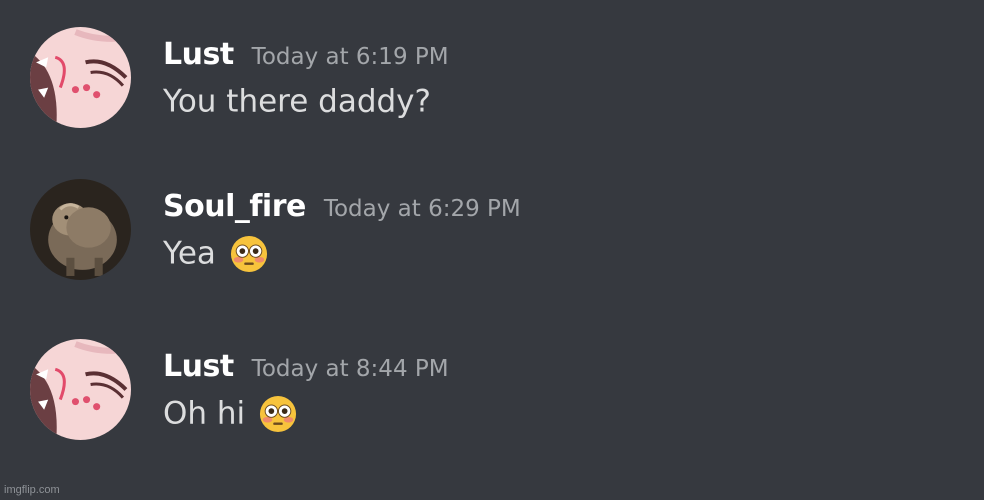 The height and width of the screenshot is (500, 984). I want to click on message-text: You there daddy?, so click(297, 101).